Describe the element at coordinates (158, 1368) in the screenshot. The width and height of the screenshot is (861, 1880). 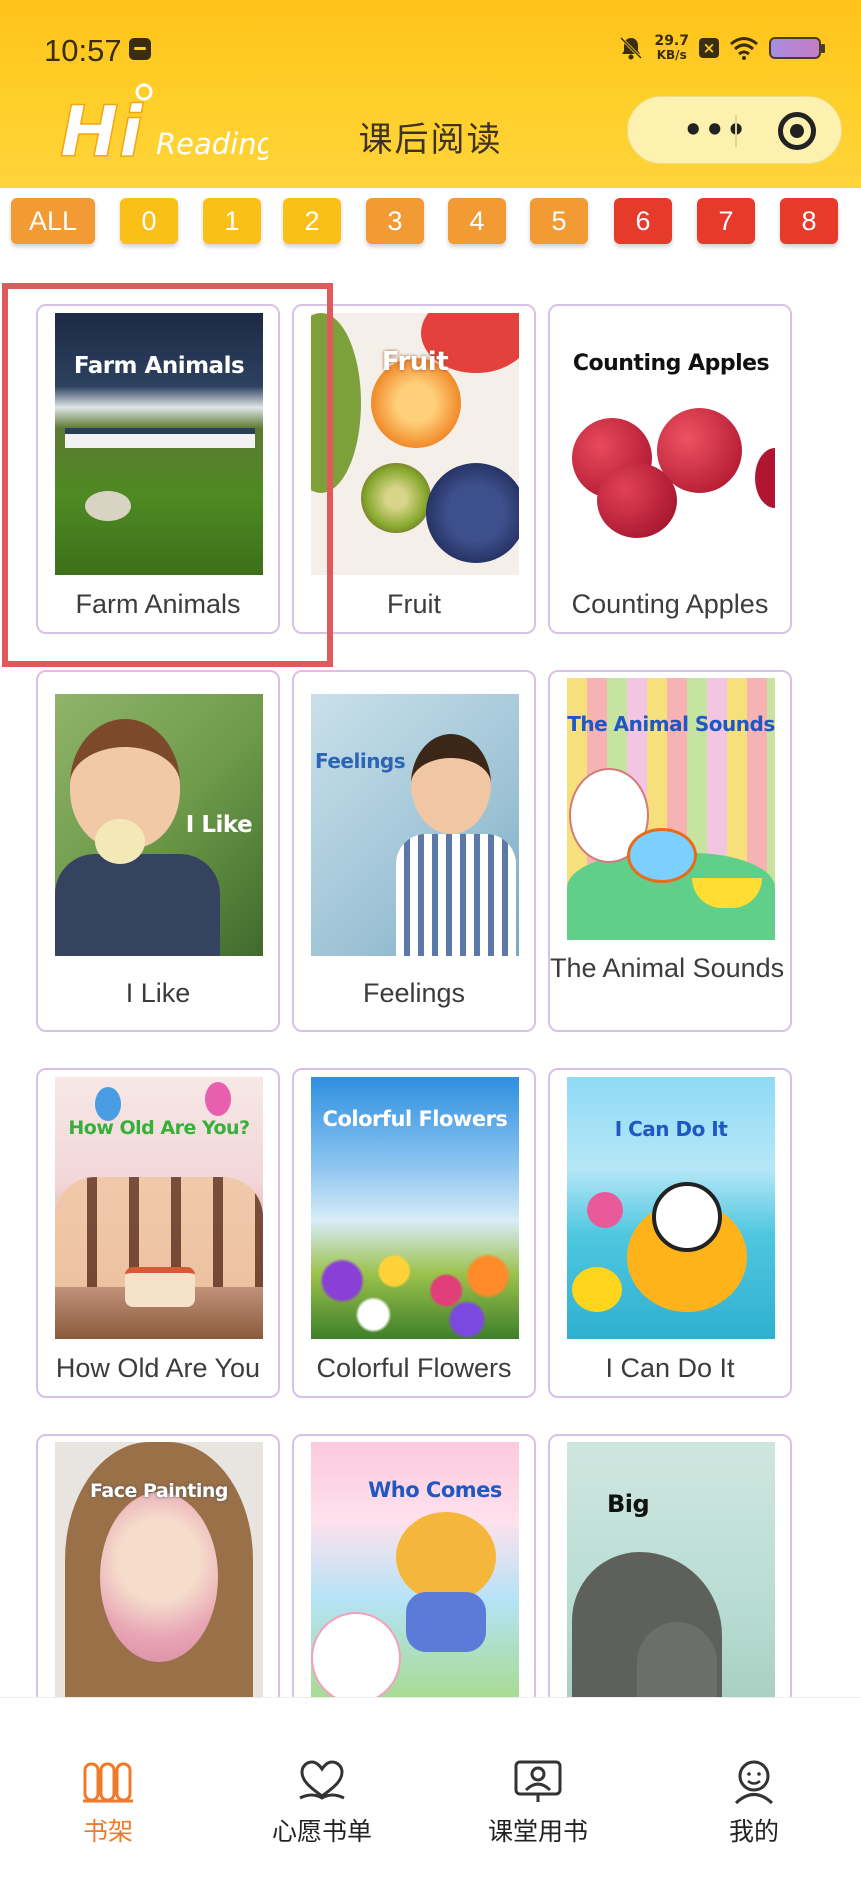
I see `book-title: How Old Are You` at that location.